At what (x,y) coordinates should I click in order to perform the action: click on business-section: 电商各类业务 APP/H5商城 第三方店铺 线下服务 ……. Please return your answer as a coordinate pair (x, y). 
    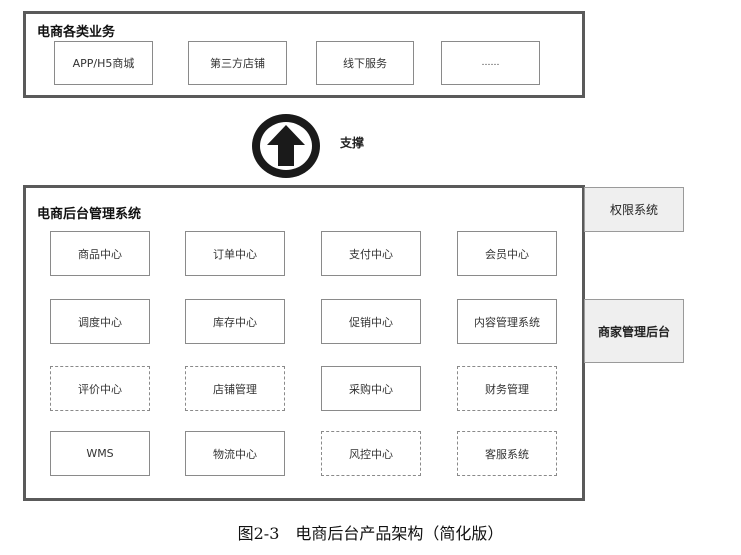
    Looking at the image, I should click on (304, 54).